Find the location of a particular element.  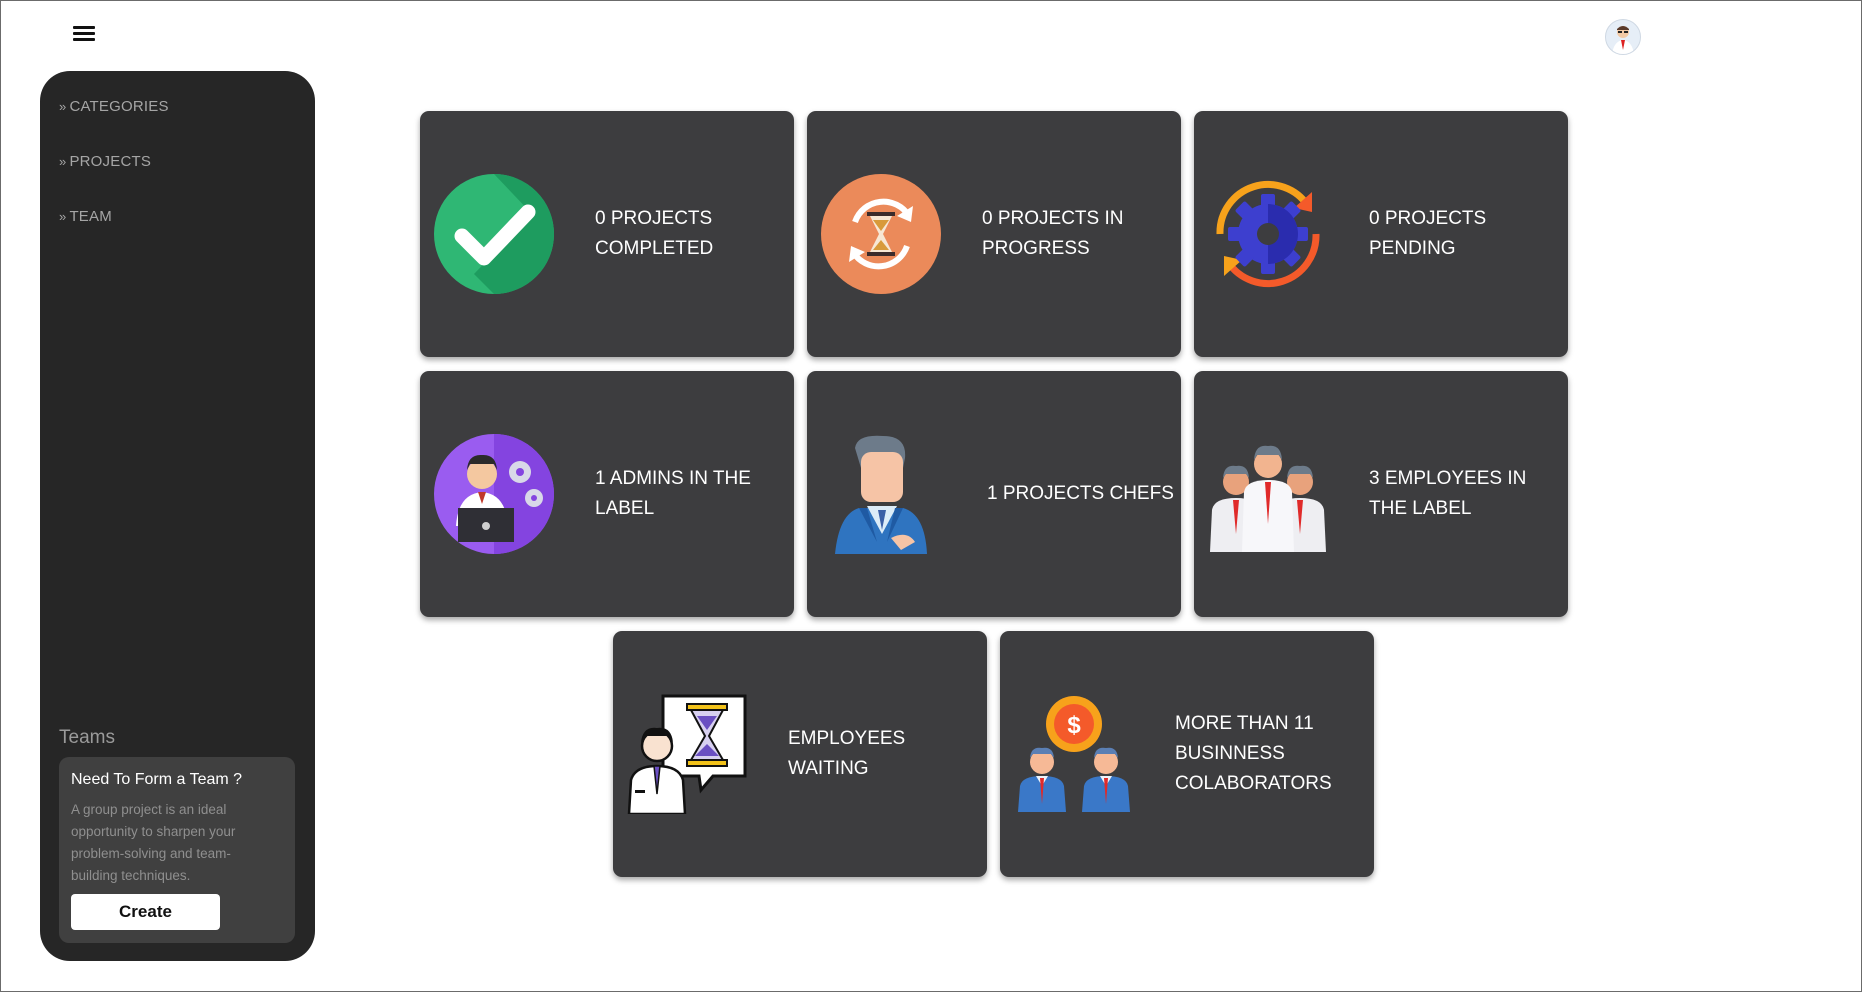

stat-card-business-collaborators: $ MORE THAN 11 BUSINNESS COLABORATORS is located at coordinates (1187, 754).